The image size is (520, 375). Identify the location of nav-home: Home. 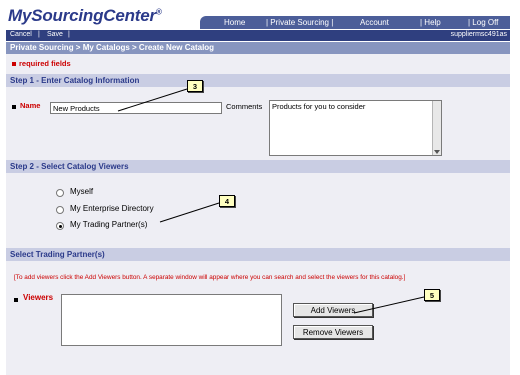
(234, 22).